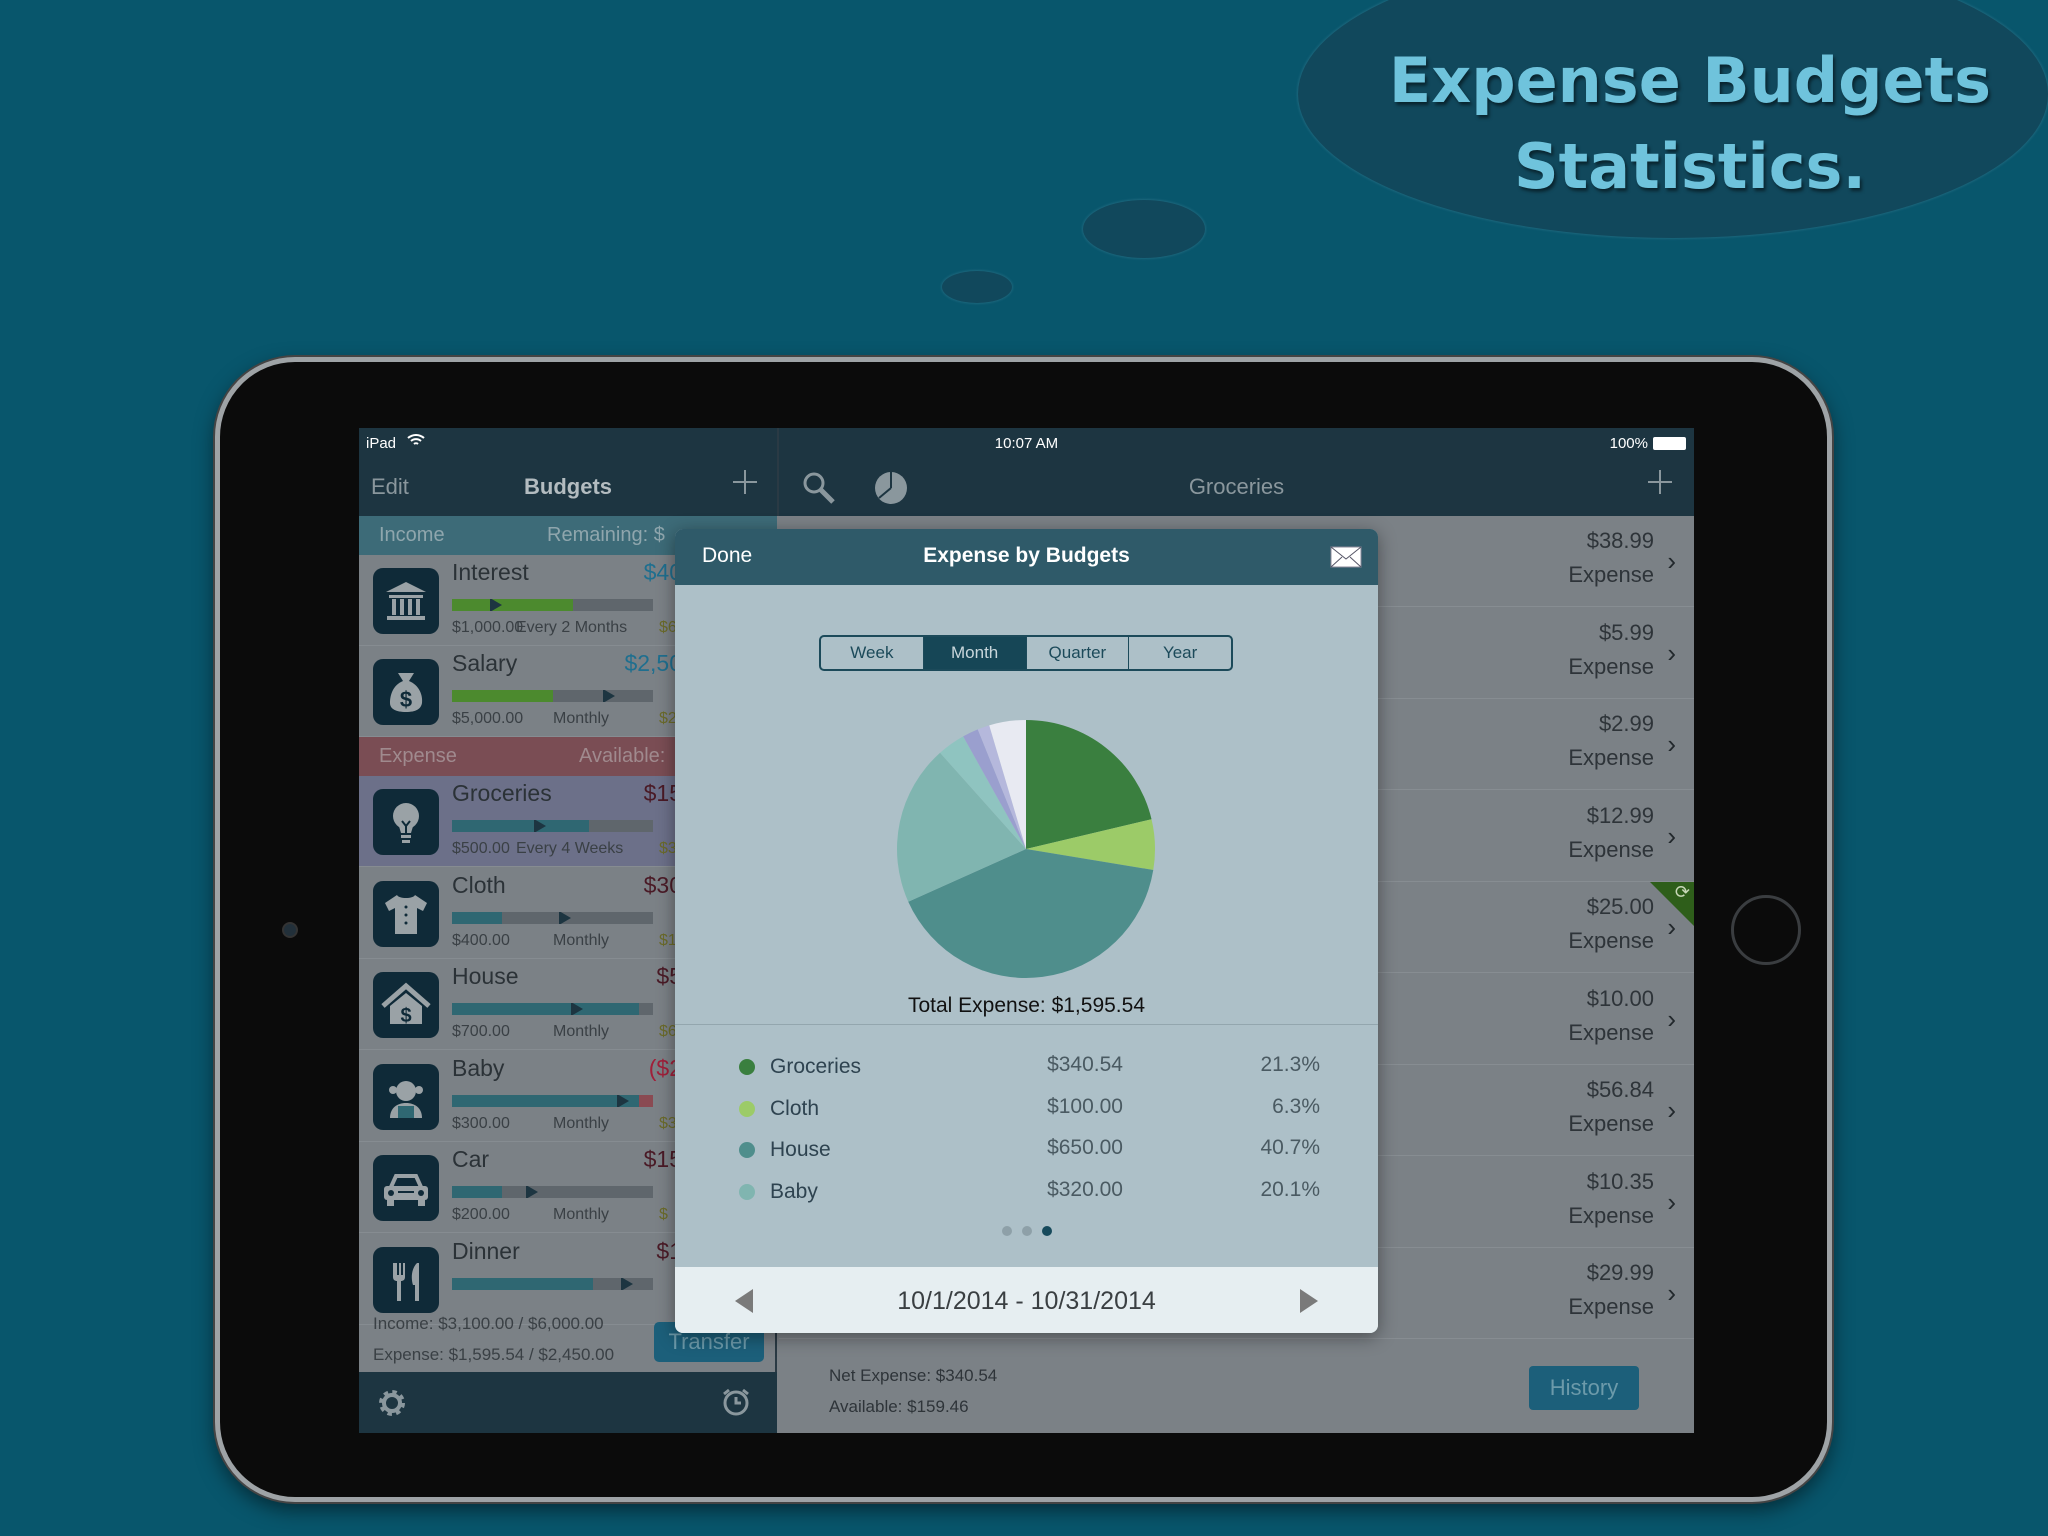  Describe the element at coordinates (1290, 1189) in the screenshot. I see `legend-percent: 20.1%` at that location.